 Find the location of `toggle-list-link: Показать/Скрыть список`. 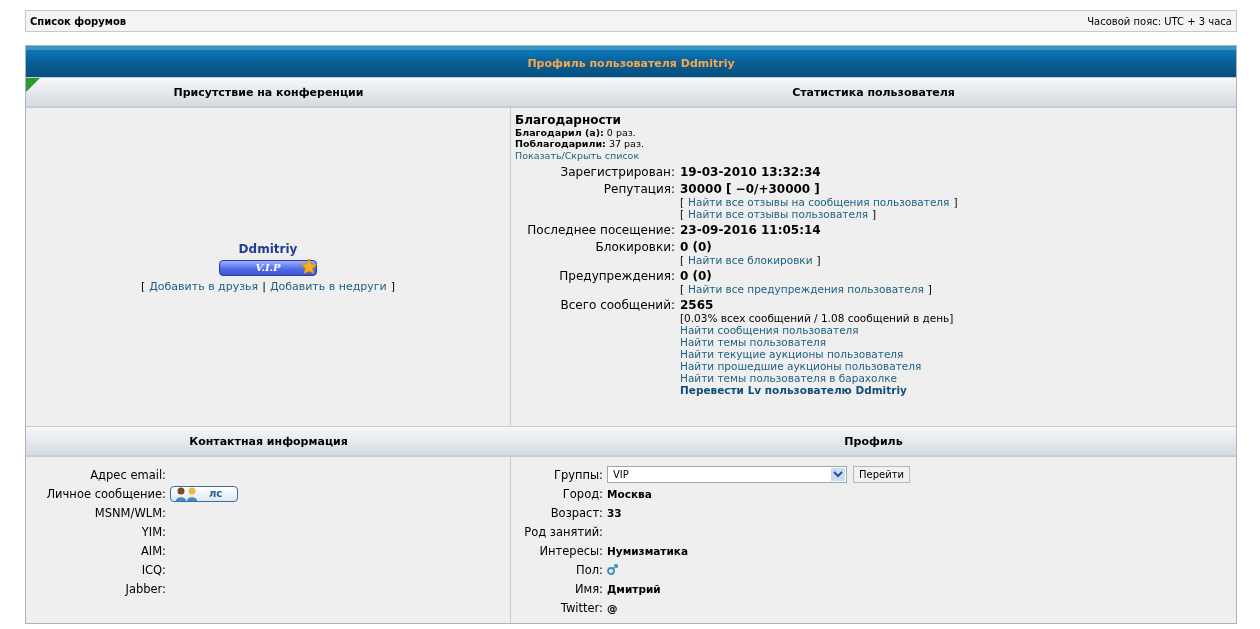

toggle-list-link: Показать/Скрыть список is located at coordinates (577, 155).